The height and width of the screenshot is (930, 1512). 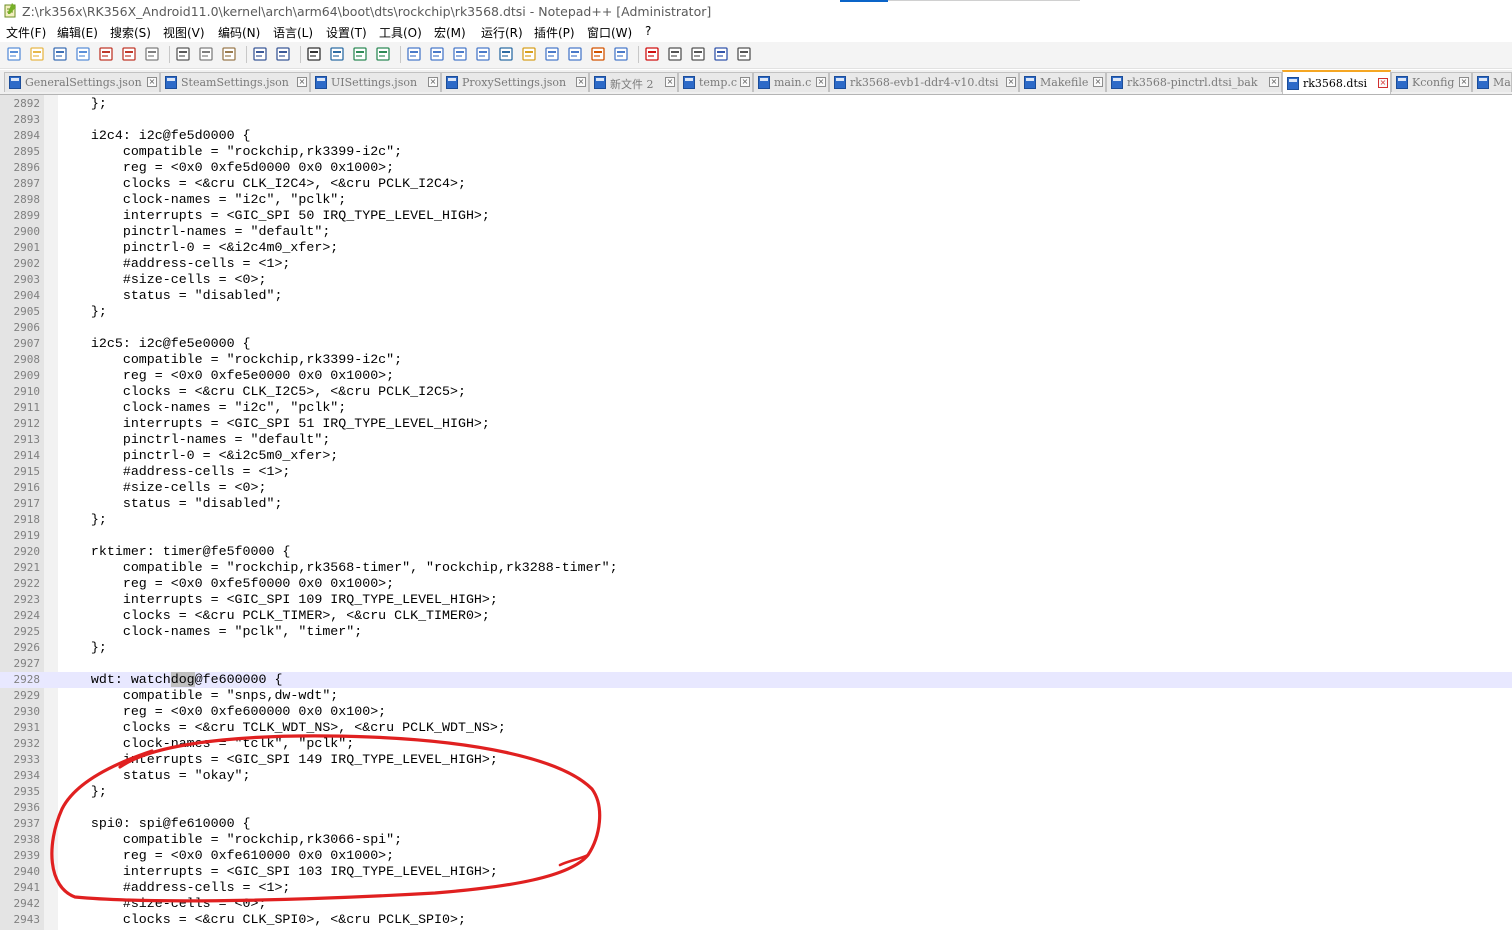 What do you see at coordinates (756, 152) in the screenshot?
I see `code-line: 2895 compatible = "rockchip,rk3399-i2c";` at bounding box center [756, 152].